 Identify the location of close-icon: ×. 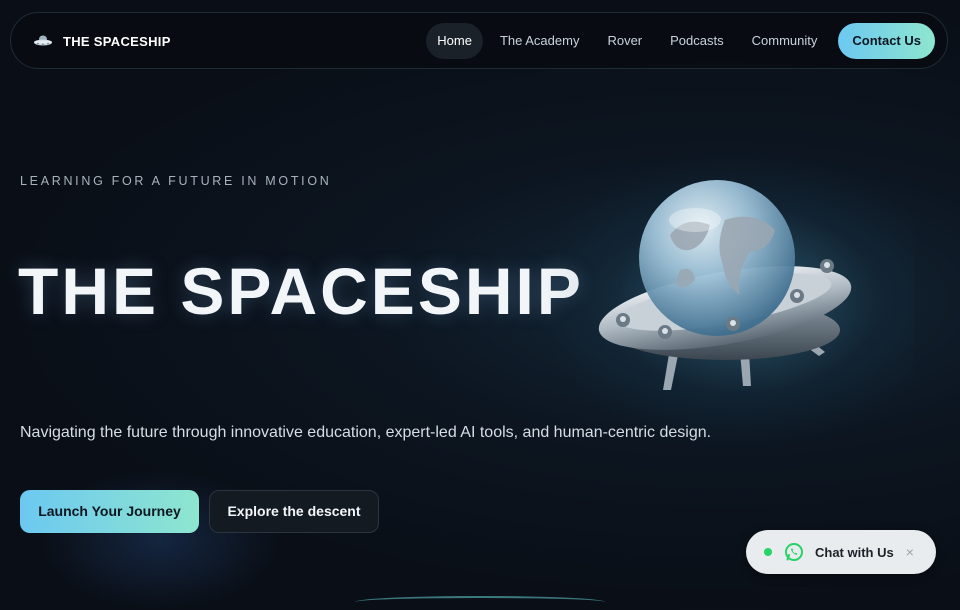
(910, 552).